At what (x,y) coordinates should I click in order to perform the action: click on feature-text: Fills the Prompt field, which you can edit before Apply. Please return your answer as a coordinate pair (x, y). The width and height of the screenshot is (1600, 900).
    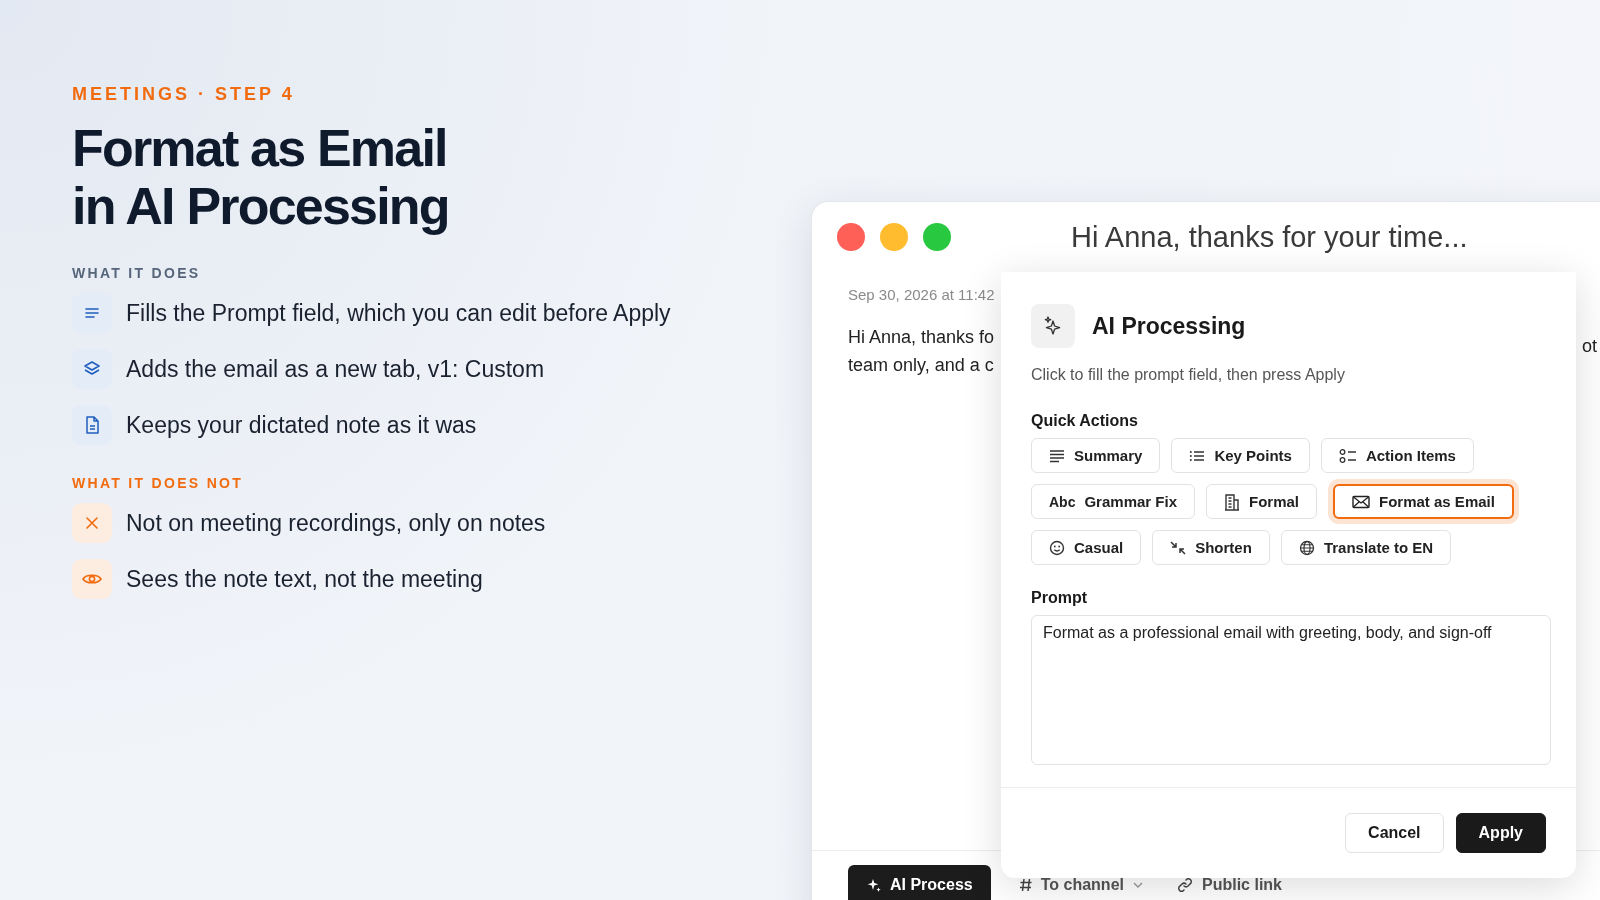
    Looking at the image, I should click on (398, 313).